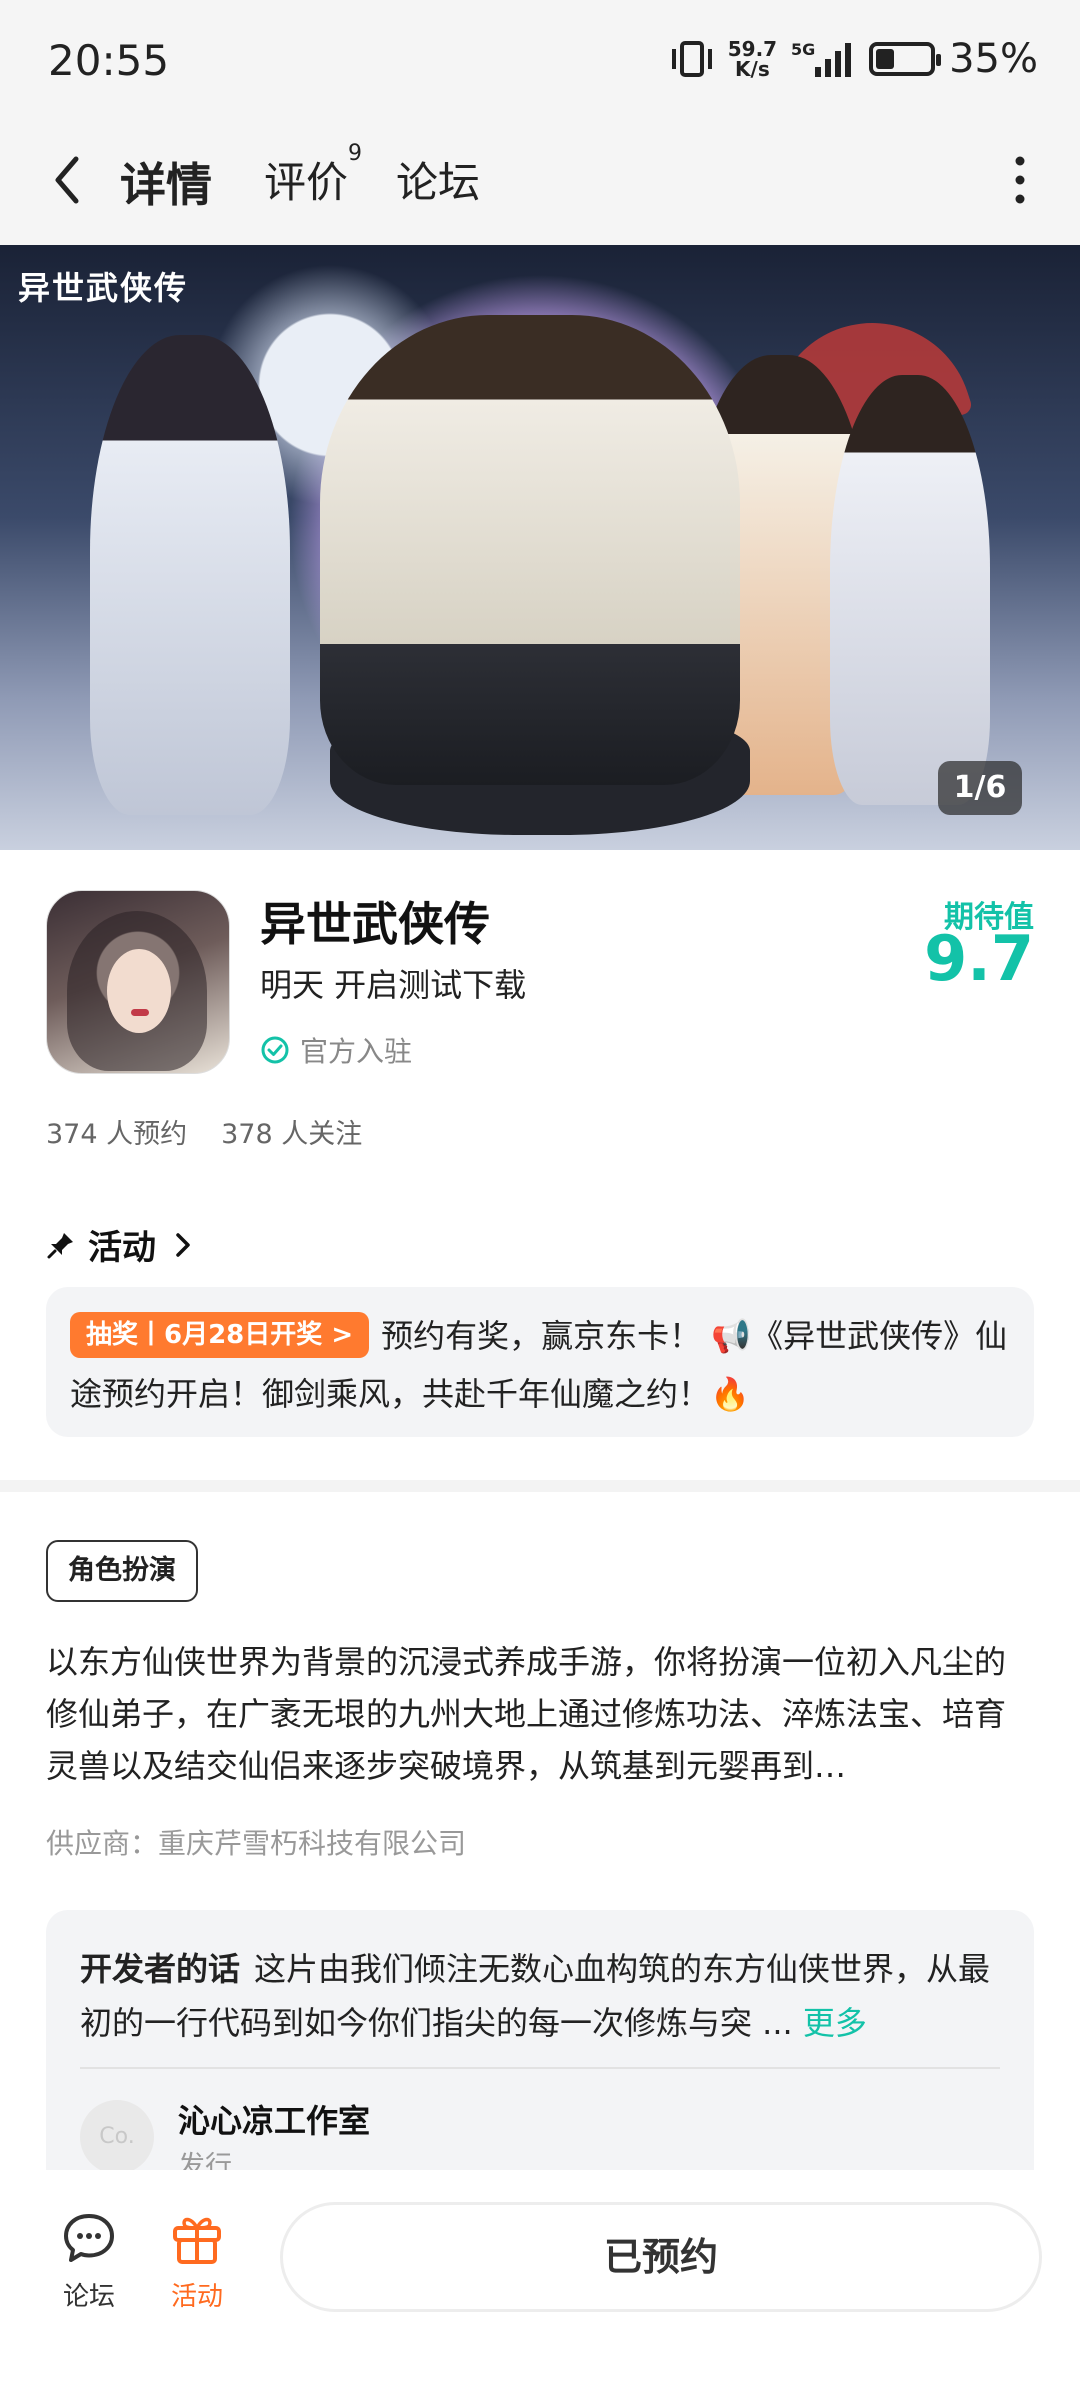  Describe the element at coordinates (980, 788) in the screenshot. I see `carousel-page-indicator: 1/6` at that location.